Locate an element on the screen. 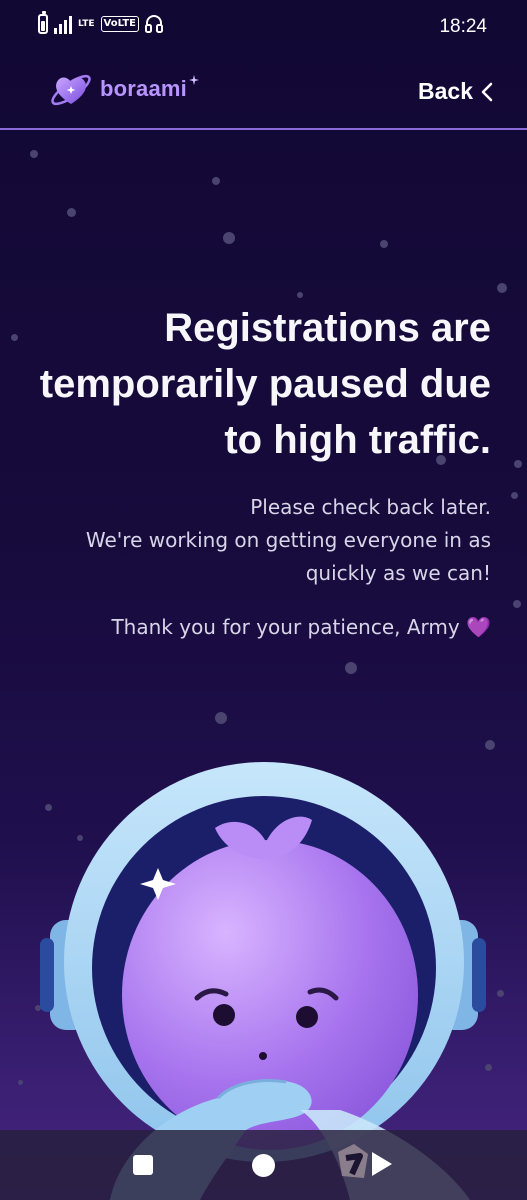 The image size is (527, 1200). planet-heart-icon is located at coordinates (71, 90).